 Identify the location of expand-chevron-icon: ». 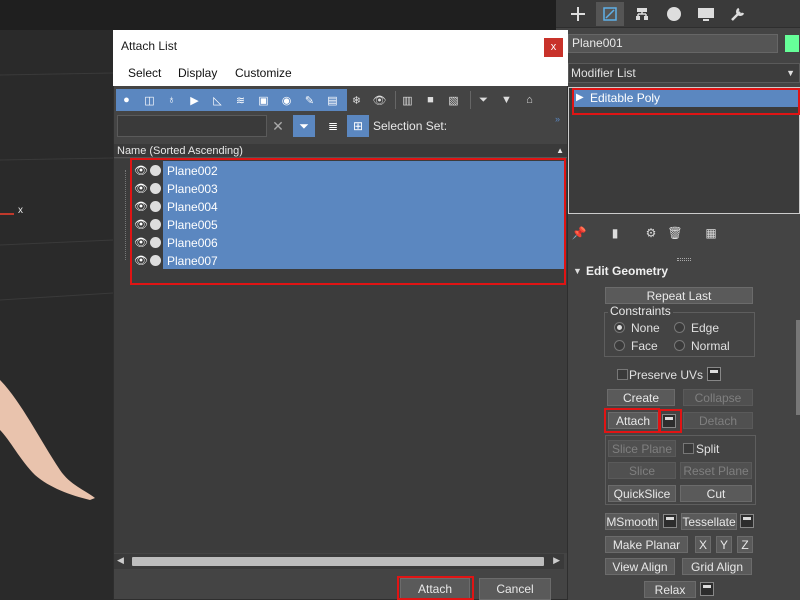
(557, 119).